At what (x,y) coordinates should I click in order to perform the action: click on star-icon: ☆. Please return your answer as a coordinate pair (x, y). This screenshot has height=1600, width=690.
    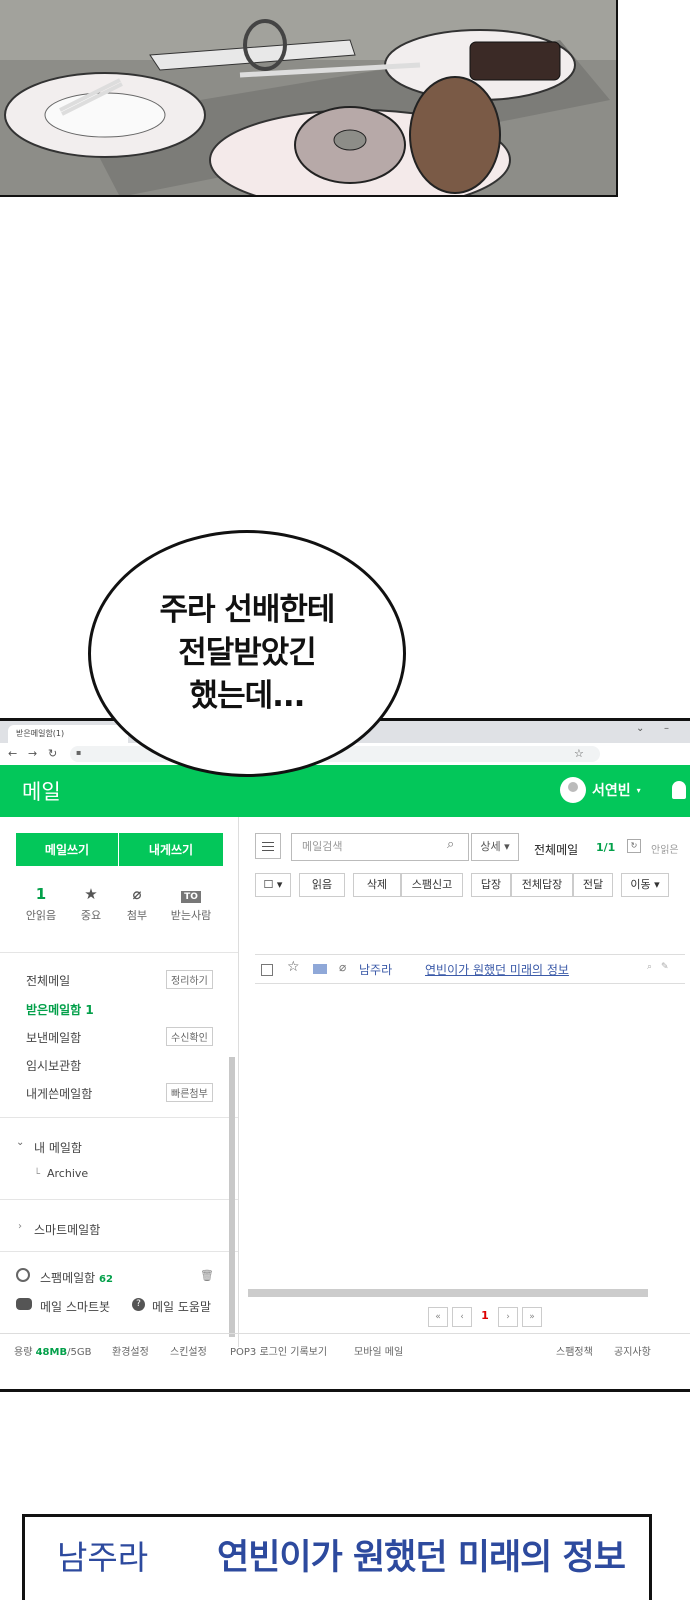
    Looking at the image, I should click on (293, 967).